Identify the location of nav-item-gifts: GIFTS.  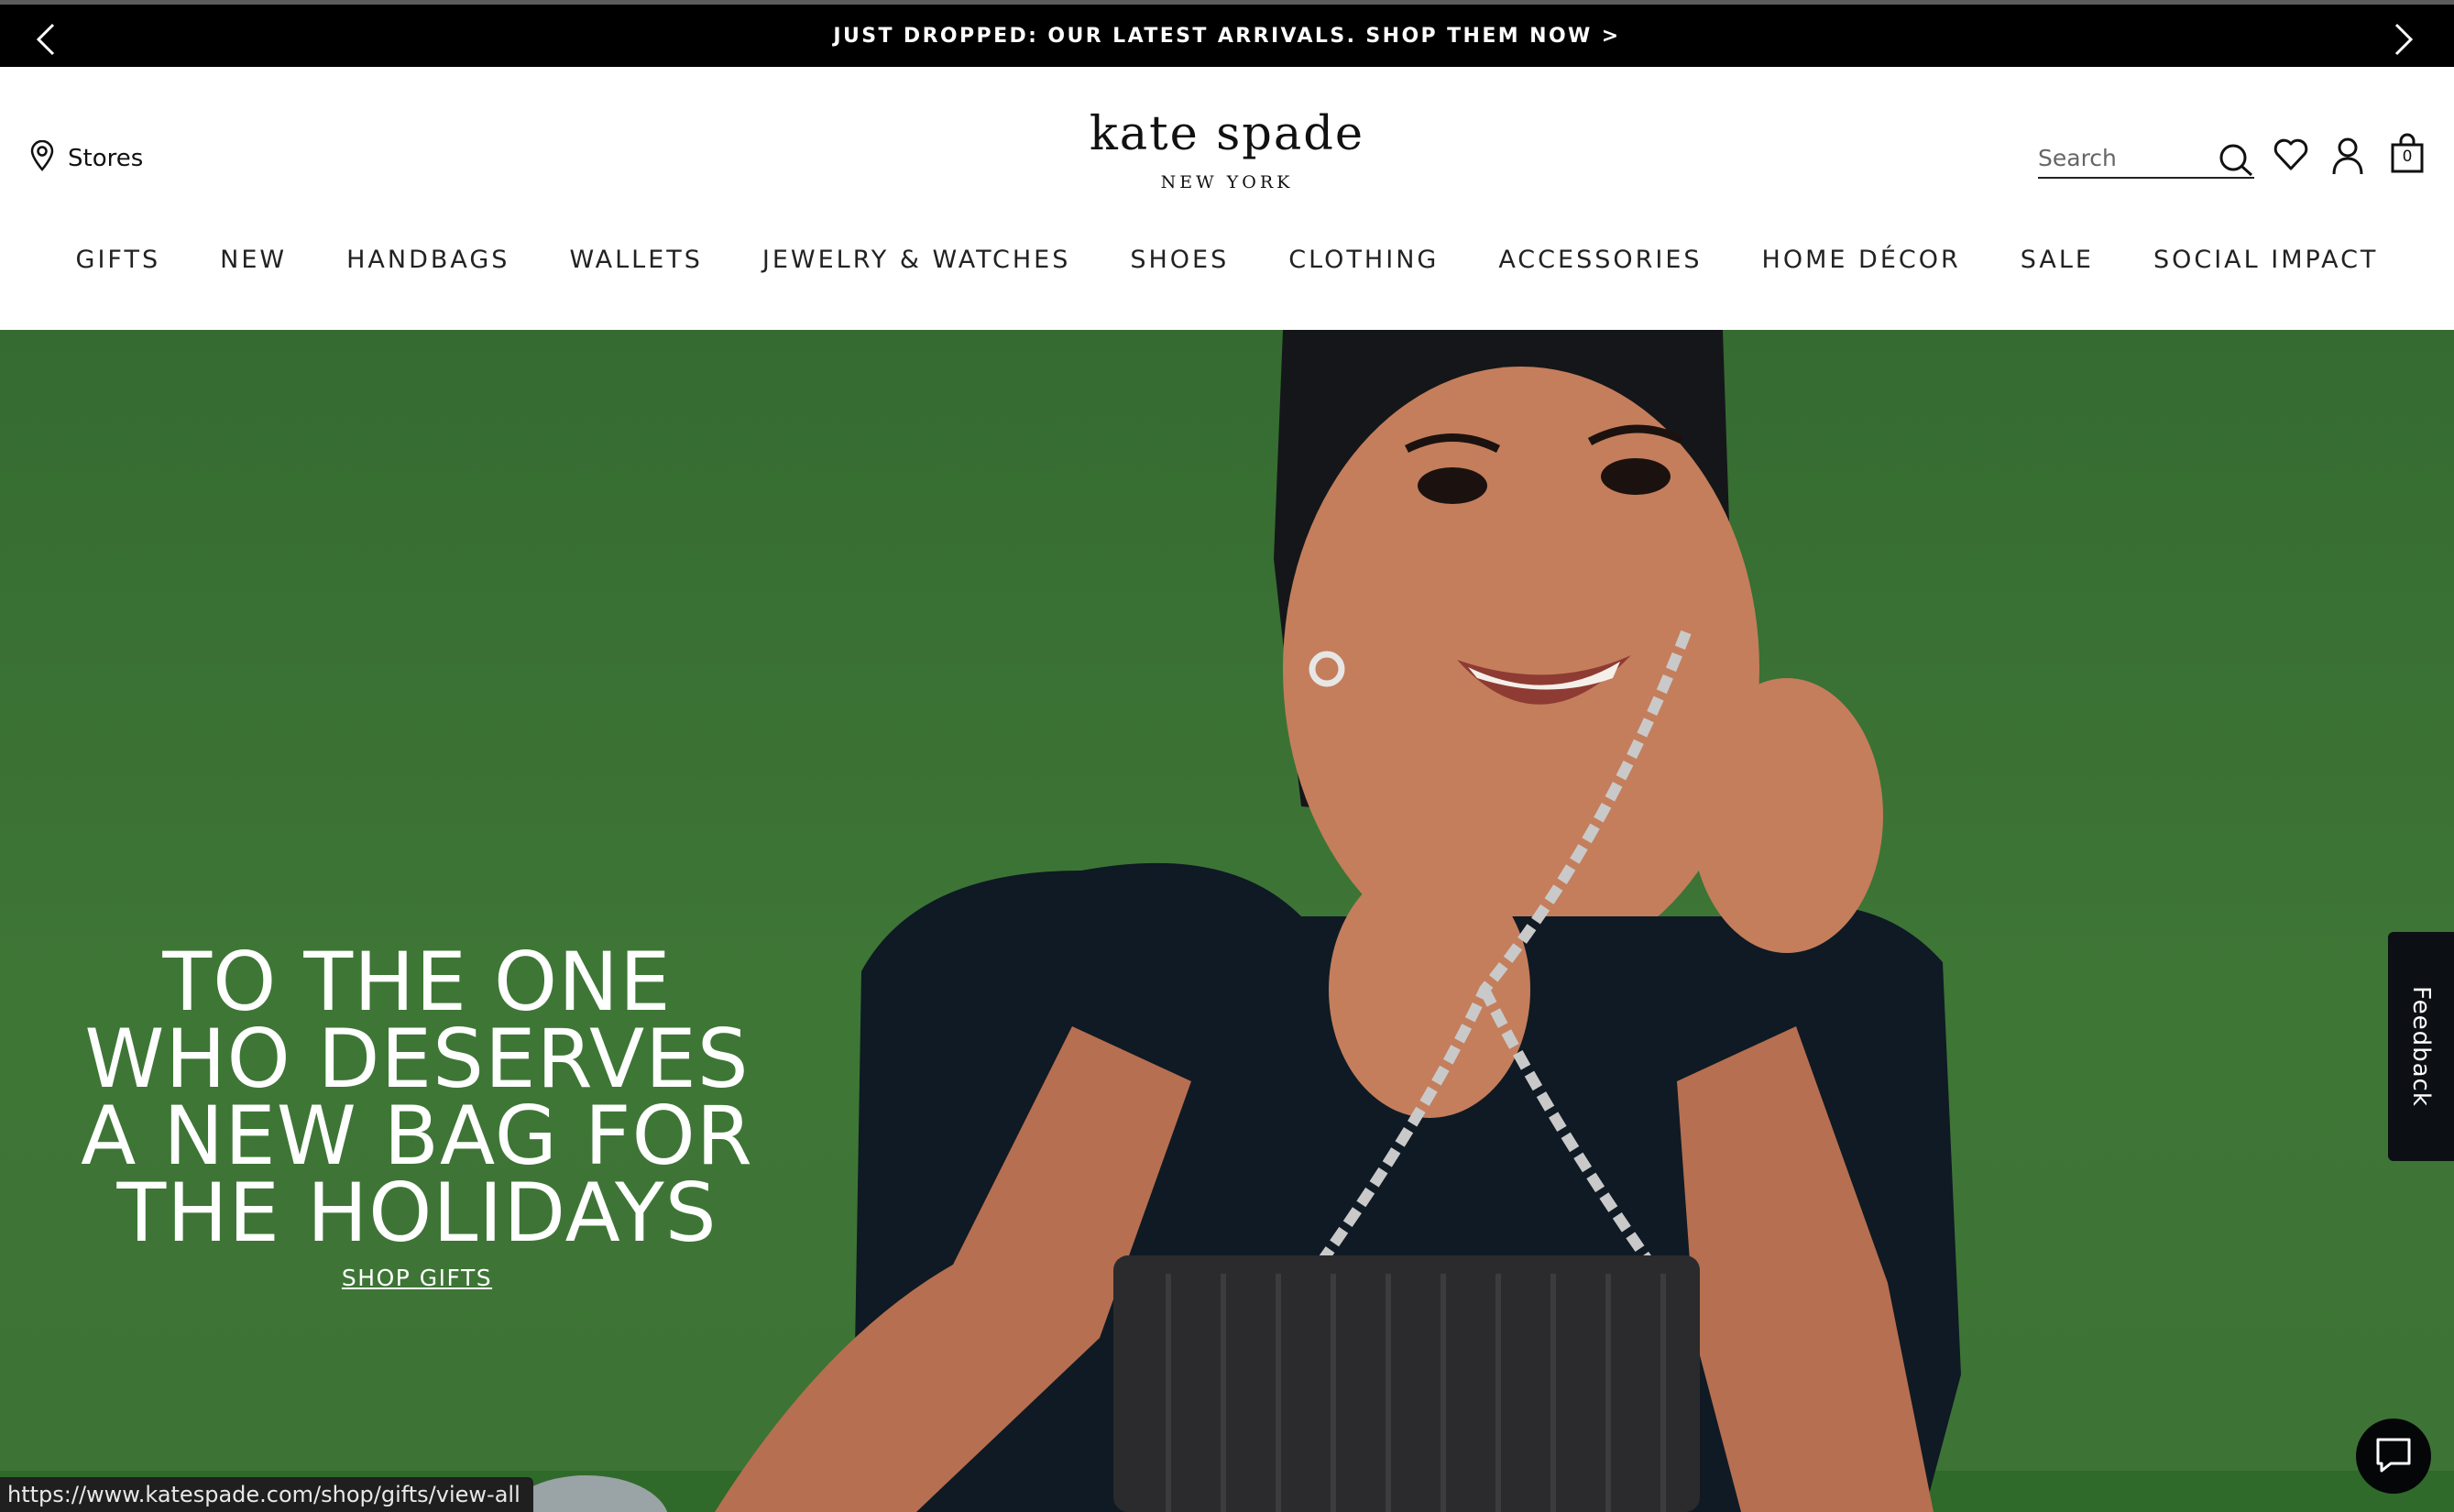
(118, 264).